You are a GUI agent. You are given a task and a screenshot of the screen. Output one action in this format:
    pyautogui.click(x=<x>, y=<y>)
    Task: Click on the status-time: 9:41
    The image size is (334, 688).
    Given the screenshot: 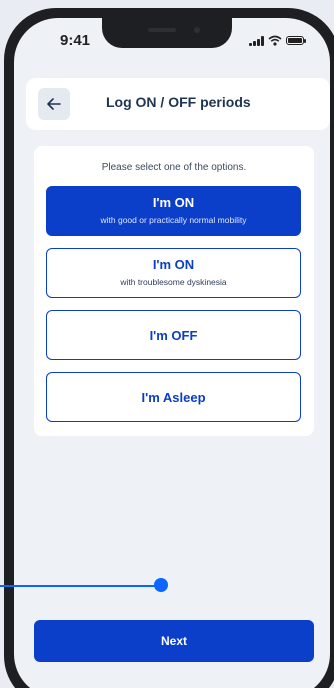 What is the action you would take?
    pyautogui.click(x=75, y=40)
    